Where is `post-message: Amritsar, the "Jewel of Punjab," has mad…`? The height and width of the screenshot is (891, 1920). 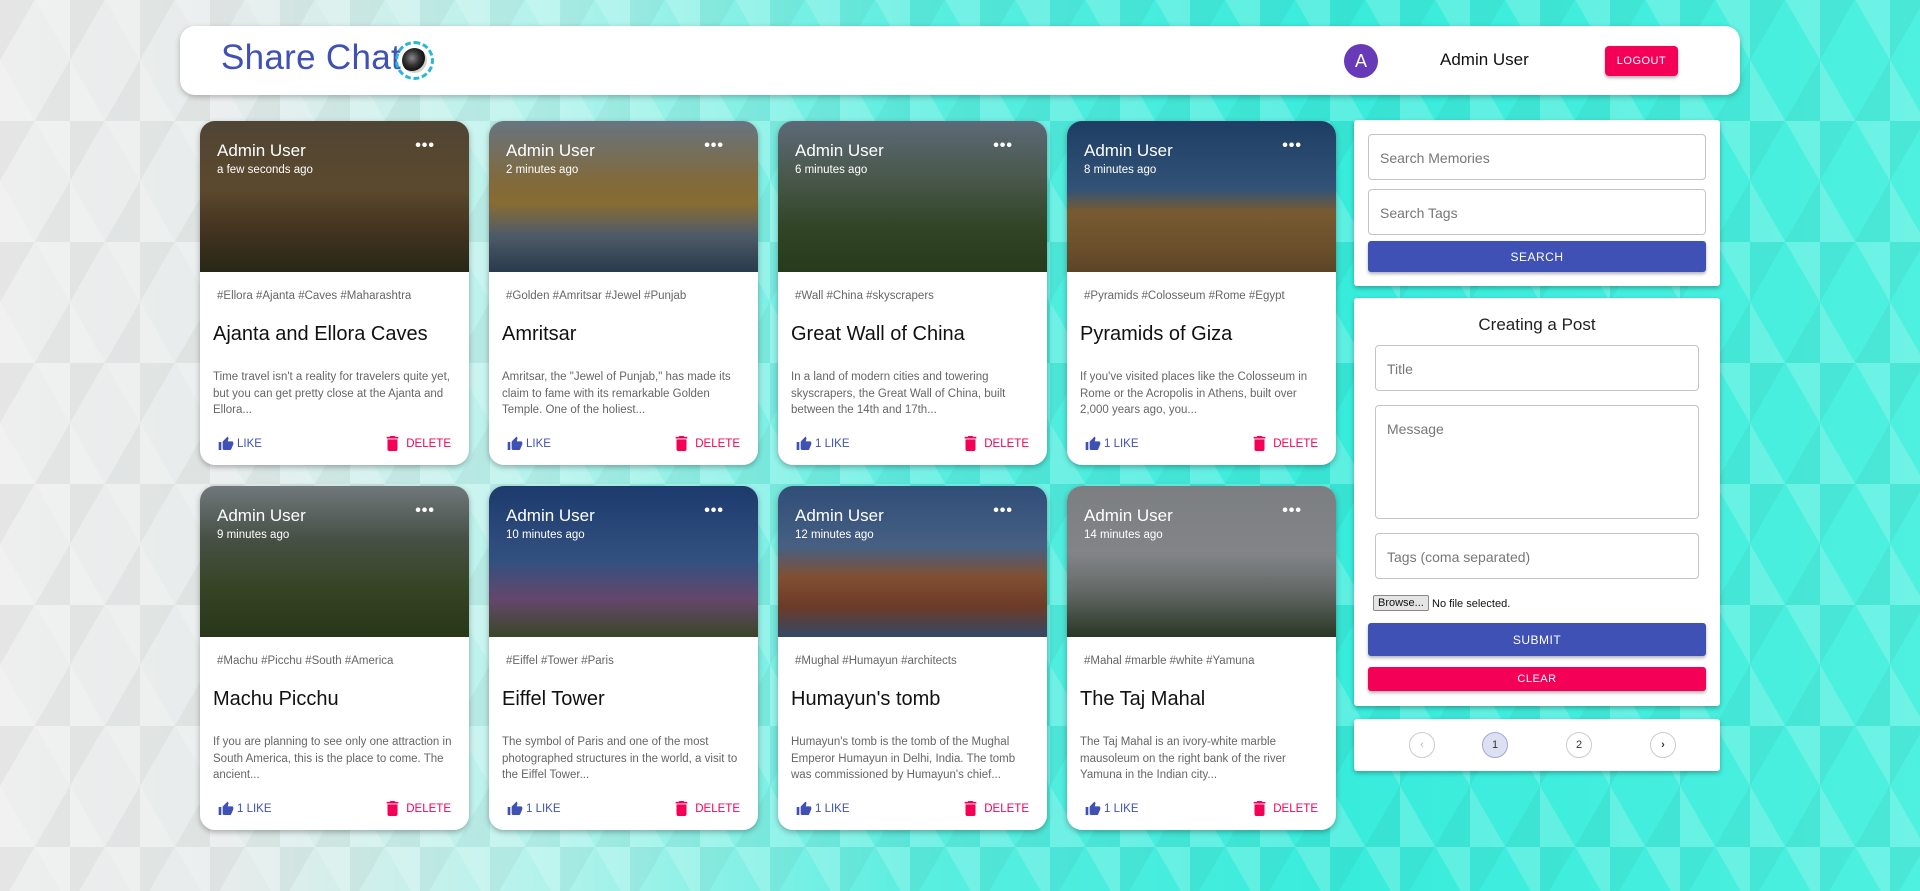 post-message: Amritsar, the "Jewel of Punjab," has mad… is located at coordinates (616, 393).